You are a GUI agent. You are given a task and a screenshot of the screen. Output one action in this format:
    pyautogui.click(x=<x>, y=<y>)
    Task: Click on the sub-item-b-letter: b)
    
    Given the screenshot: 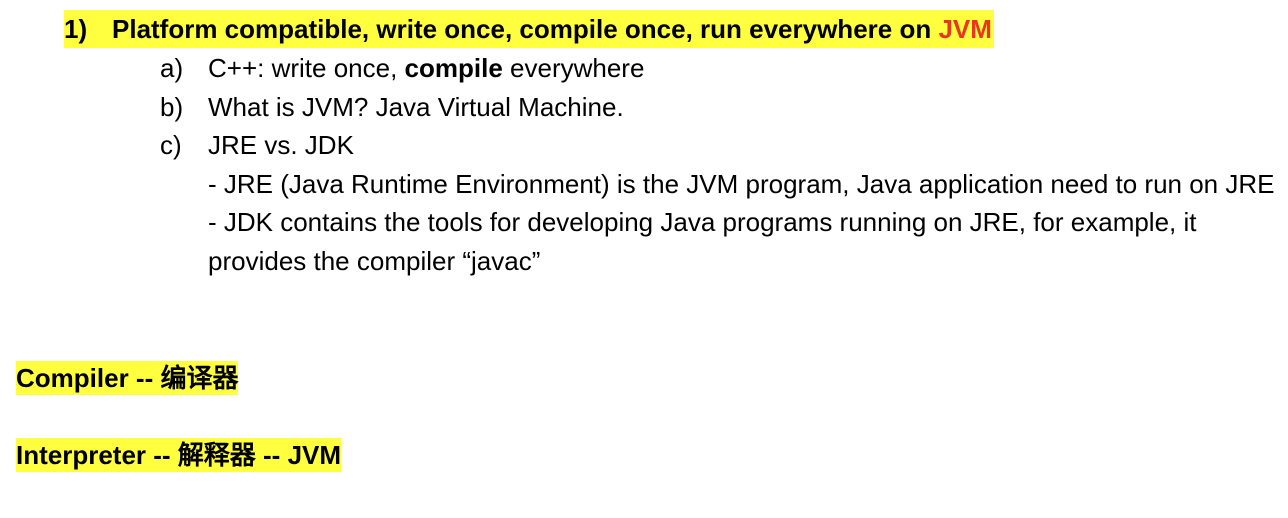 What is the action you would take?
    pyautogui.click(x=172, y=106)
    